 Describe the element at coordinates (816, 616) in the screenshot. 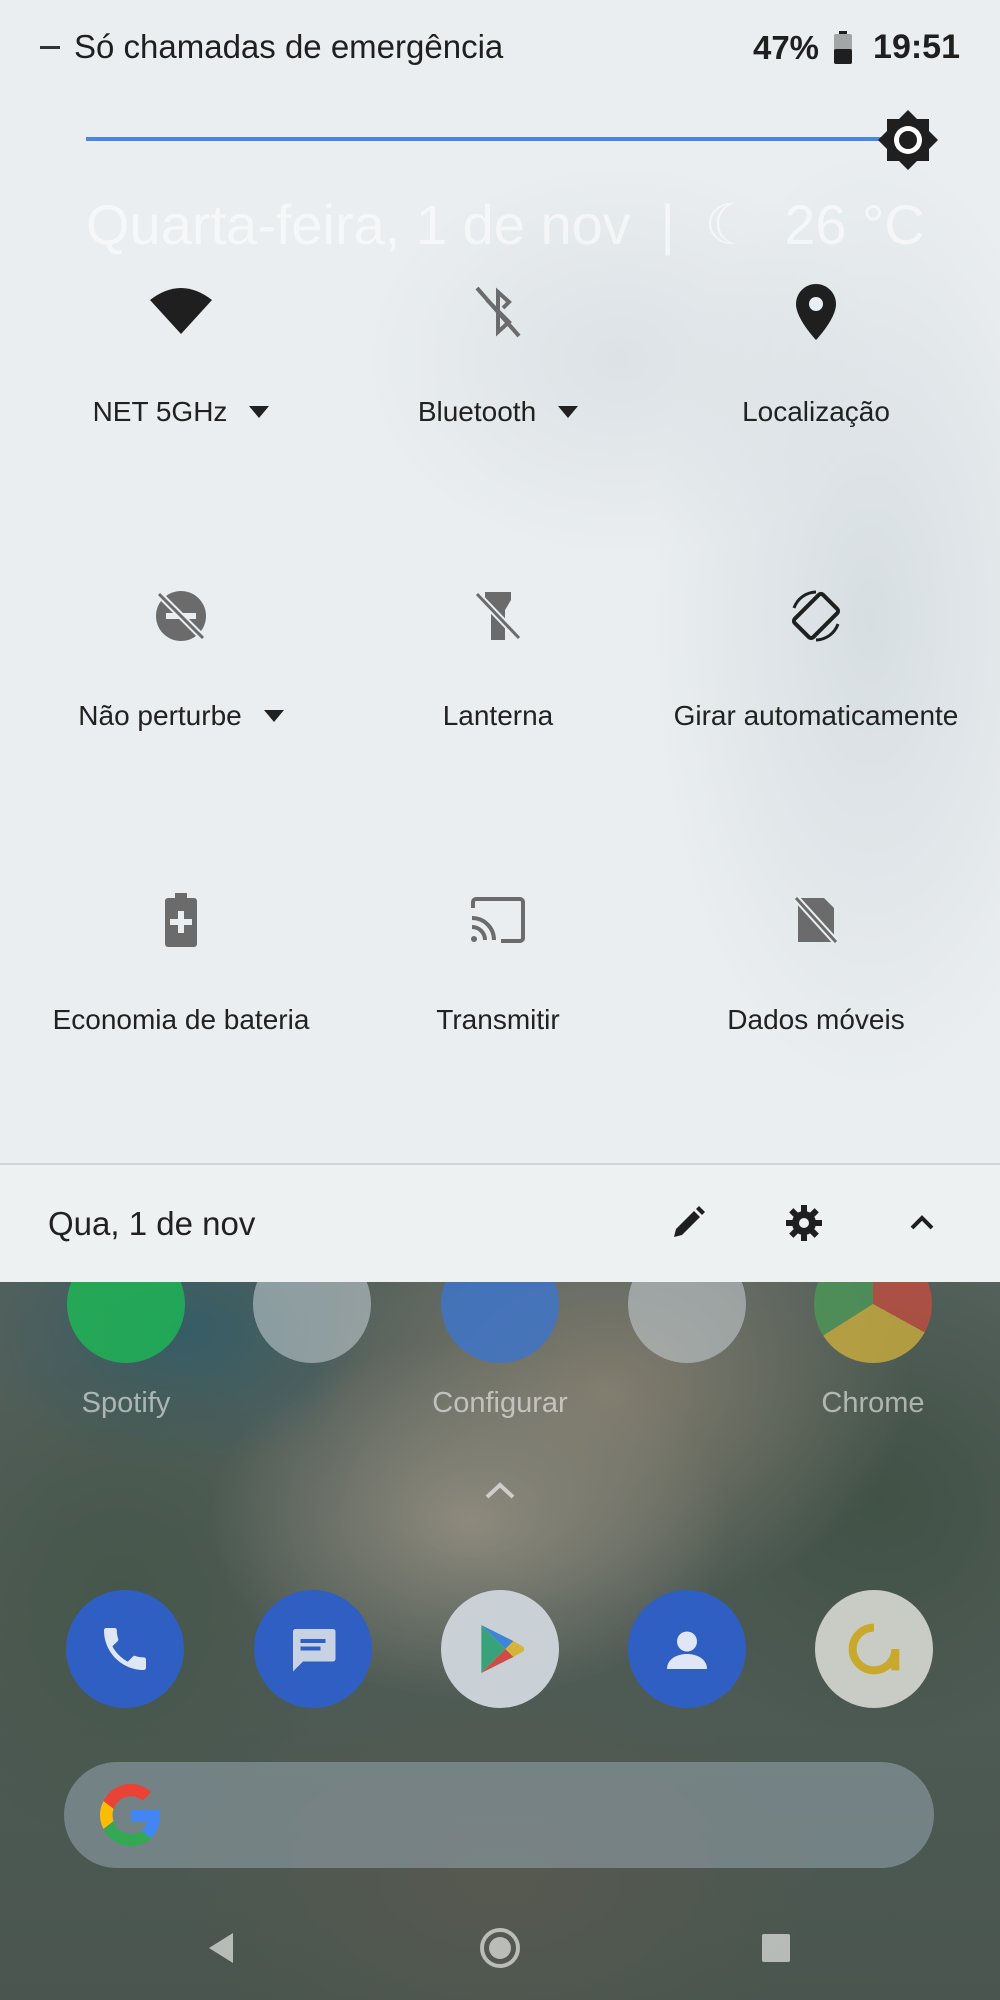

I see `auto-rotate-icon` at that location.